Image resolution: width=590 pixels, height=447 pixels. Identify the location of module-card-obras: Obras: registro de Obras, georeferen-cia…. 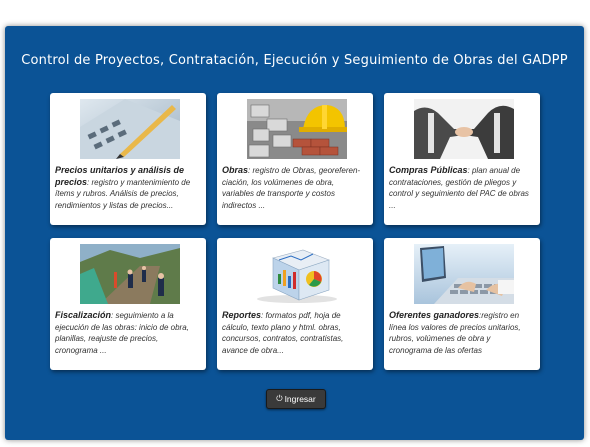
(295, 159).